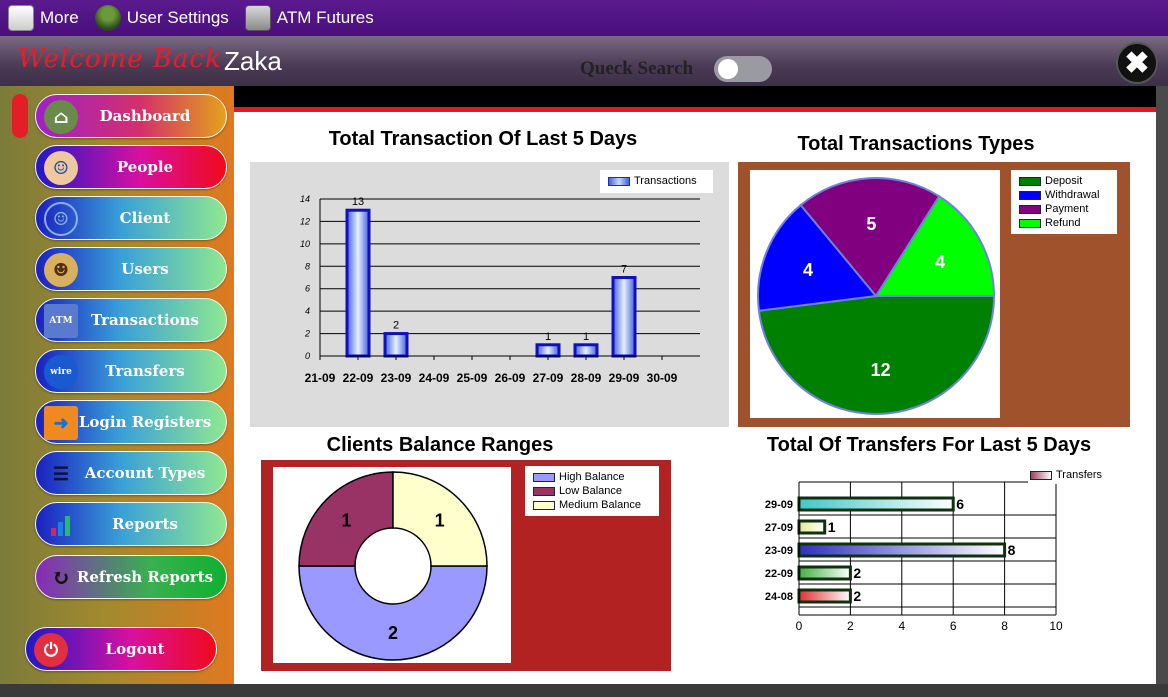 The width and height of the screenshot is (1168, 697). I want to click on balance-ranges-legend: High Balance Low Balance Medium Balance, so click(592, 491).